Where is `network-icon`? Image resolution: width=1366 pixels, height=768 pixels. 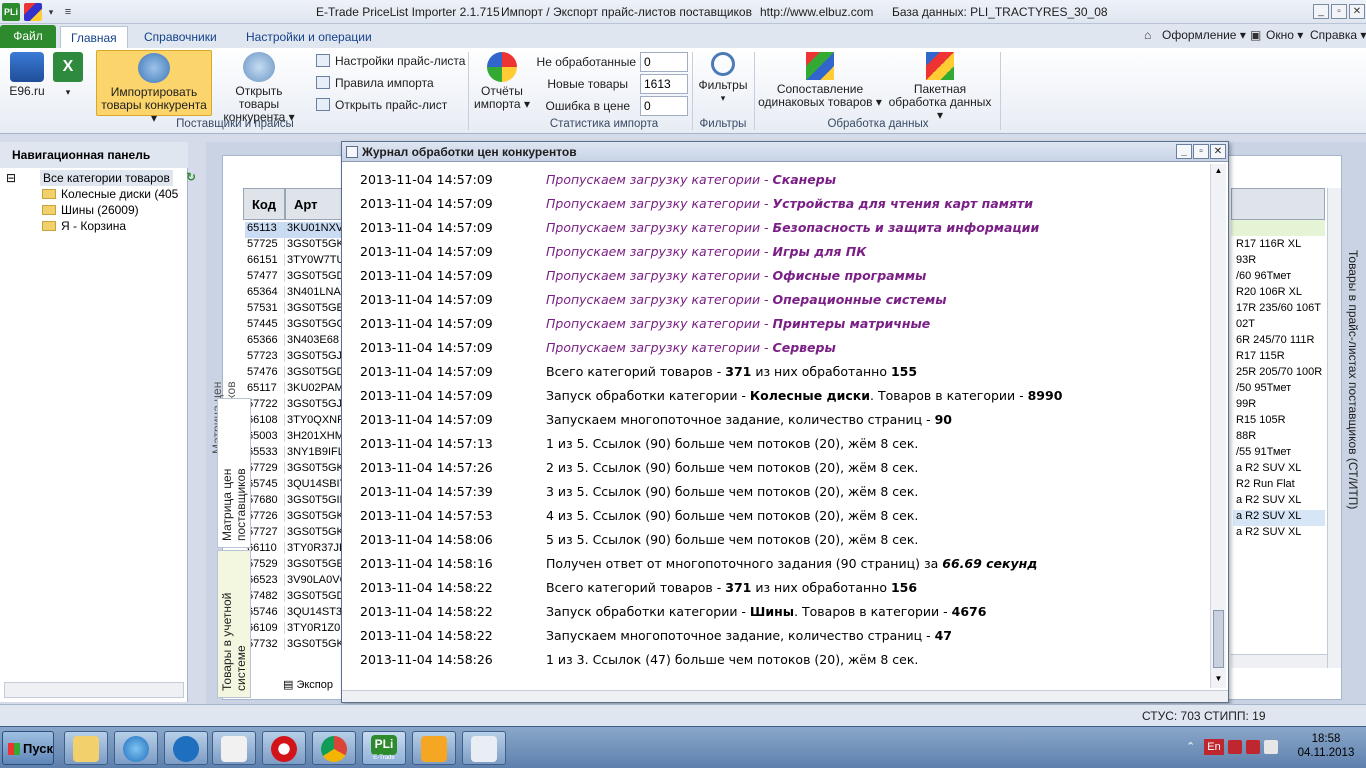
network-icon is located at coordinates (1271, 747).